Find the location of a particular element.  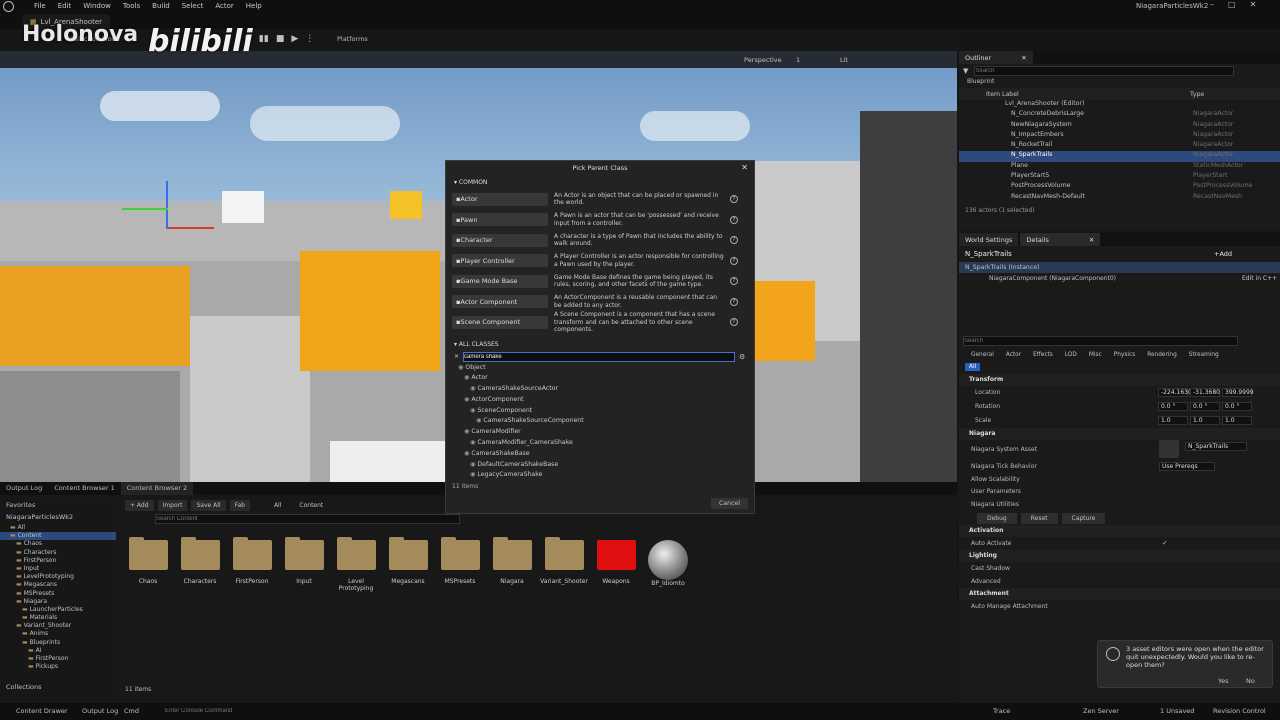

menu-window: Window is located at coordinates (97, 6).